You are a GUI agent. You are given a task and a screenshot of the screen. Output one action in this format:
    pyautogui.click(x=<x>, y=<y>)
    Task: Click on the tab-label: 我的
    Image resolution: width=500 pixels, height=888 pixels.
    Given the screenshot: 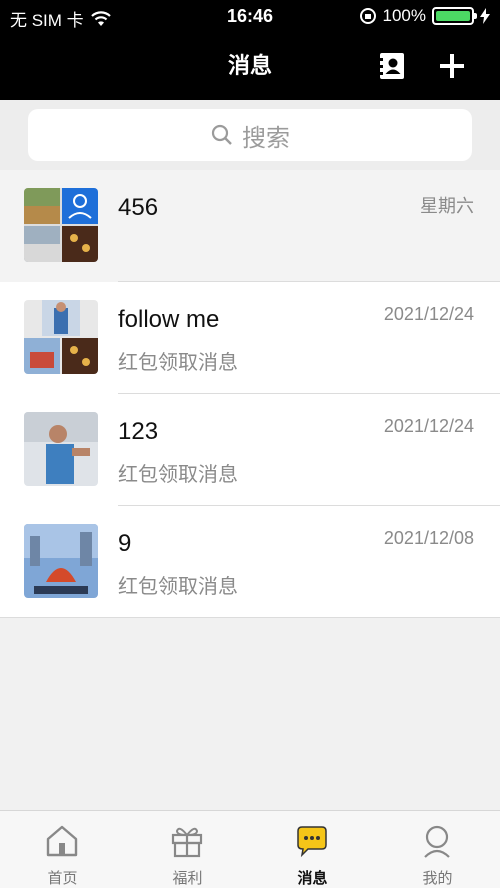 What is the action you would take?
    pyautogui.click(x=437, y=878)
    